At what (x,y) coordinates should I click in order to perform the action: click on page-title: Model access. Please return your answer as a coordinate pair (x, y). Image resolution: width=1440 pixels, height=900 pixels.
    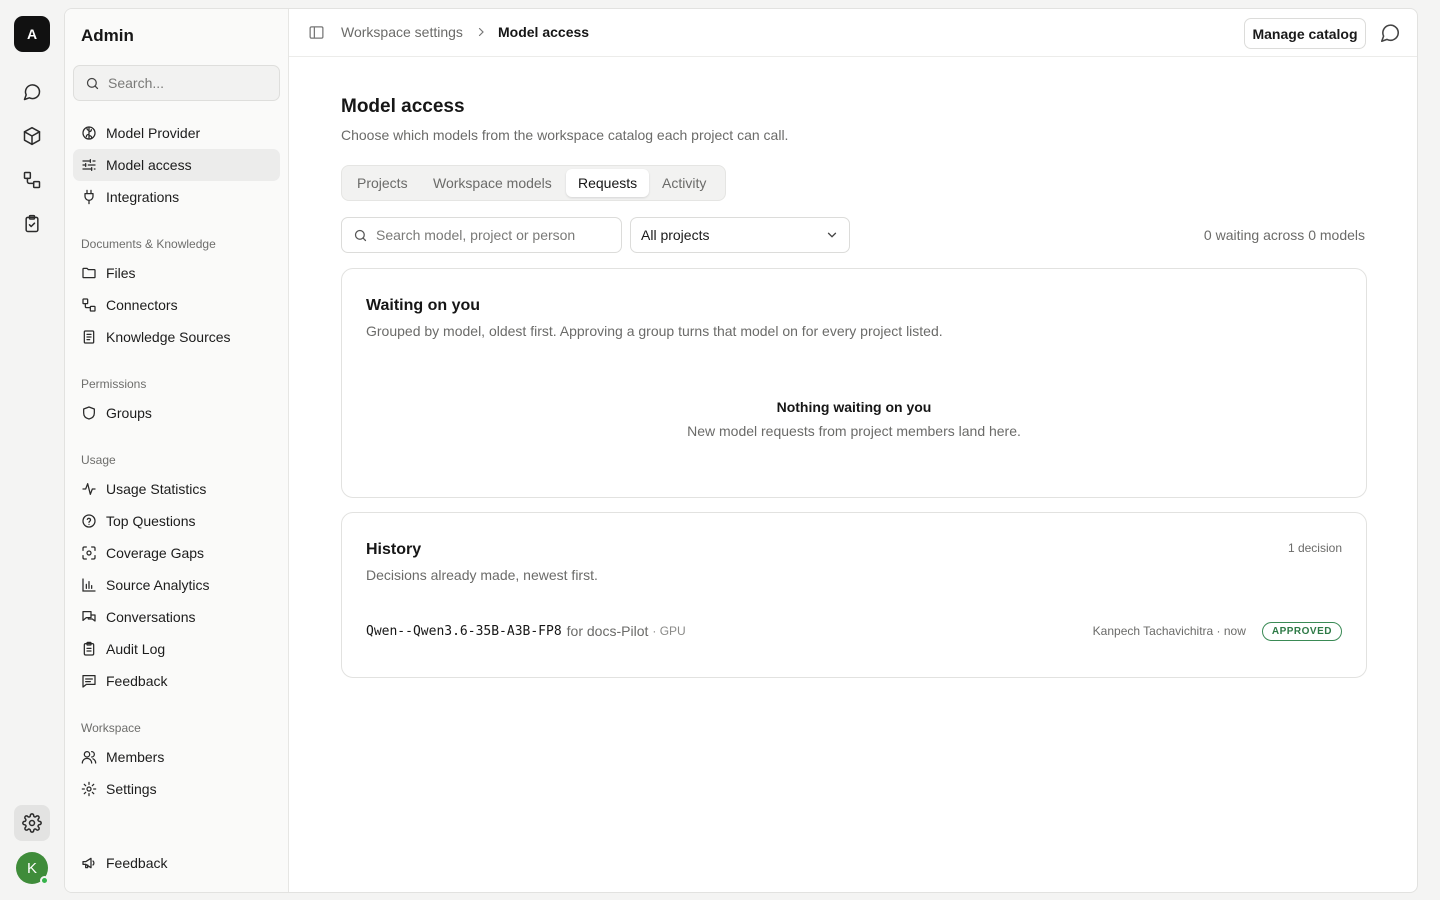
    Looking at the image, I should click on (403, 106).